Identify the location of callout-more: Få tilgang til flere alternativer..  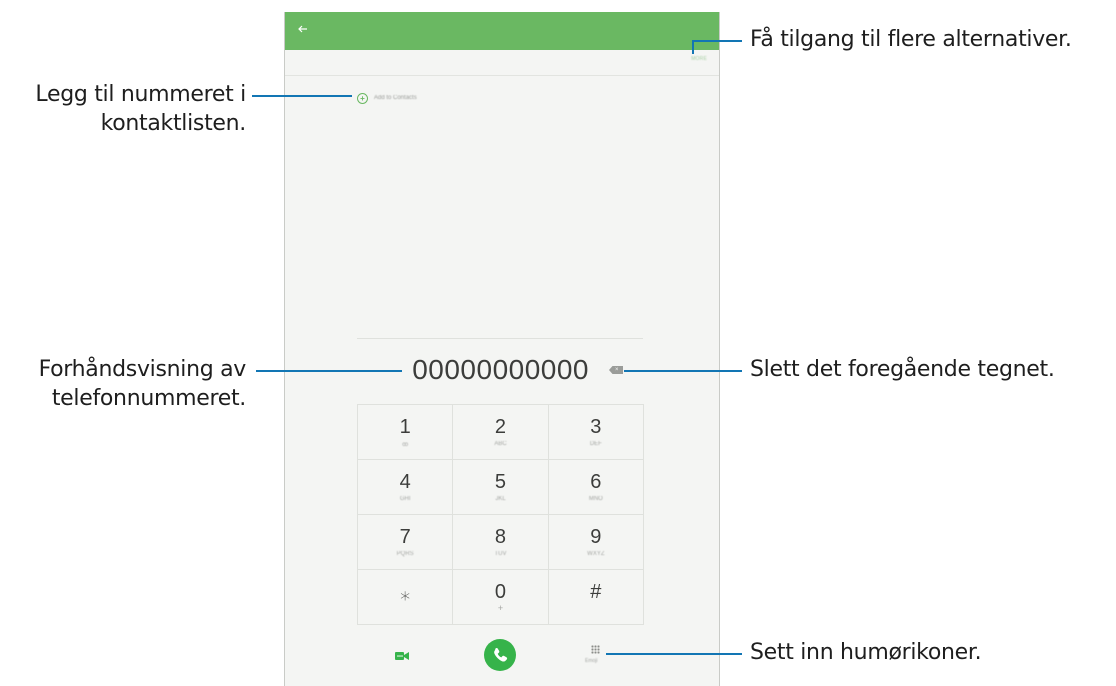
(911, 39).